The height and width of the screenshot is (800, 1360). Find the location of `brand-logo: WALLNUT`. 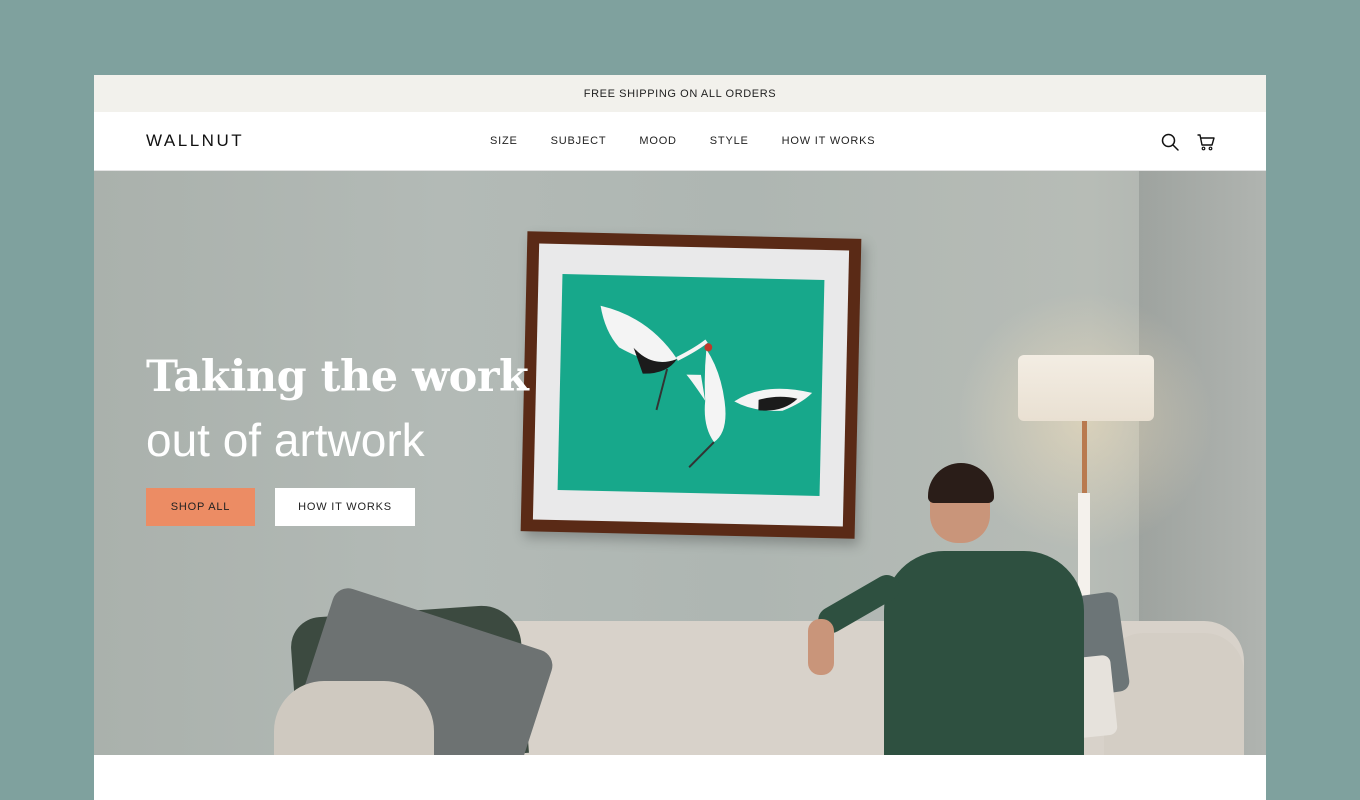

brand-logo: WALLNUT is located at coordinates (195, 141).